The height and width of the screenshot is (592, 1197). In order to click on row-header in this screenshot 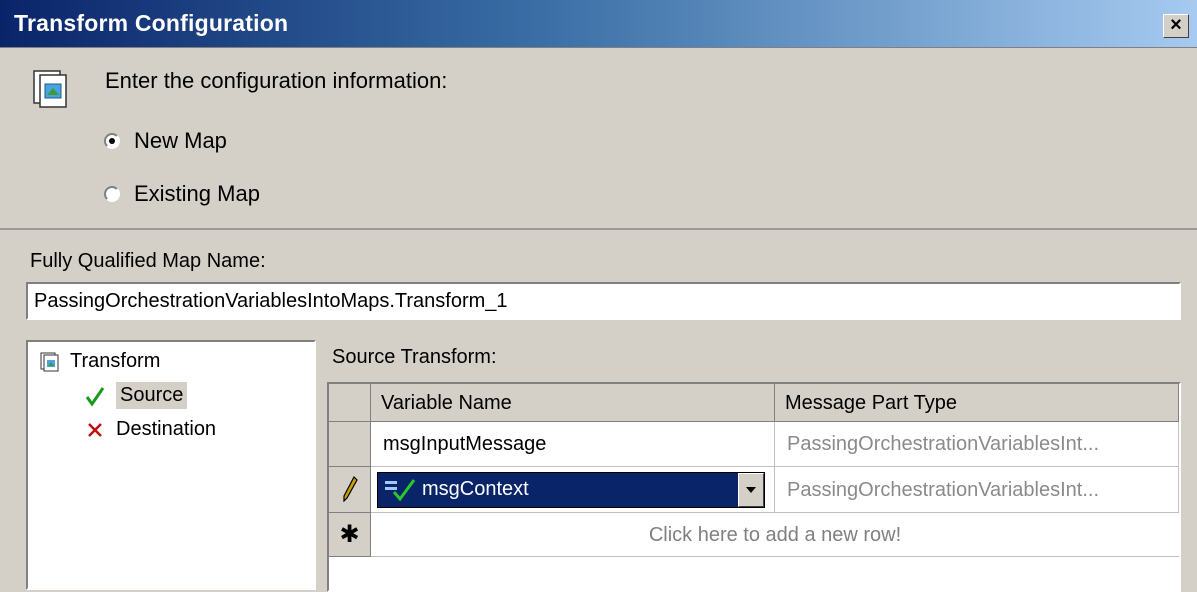, I will do `click(350, 444)`.